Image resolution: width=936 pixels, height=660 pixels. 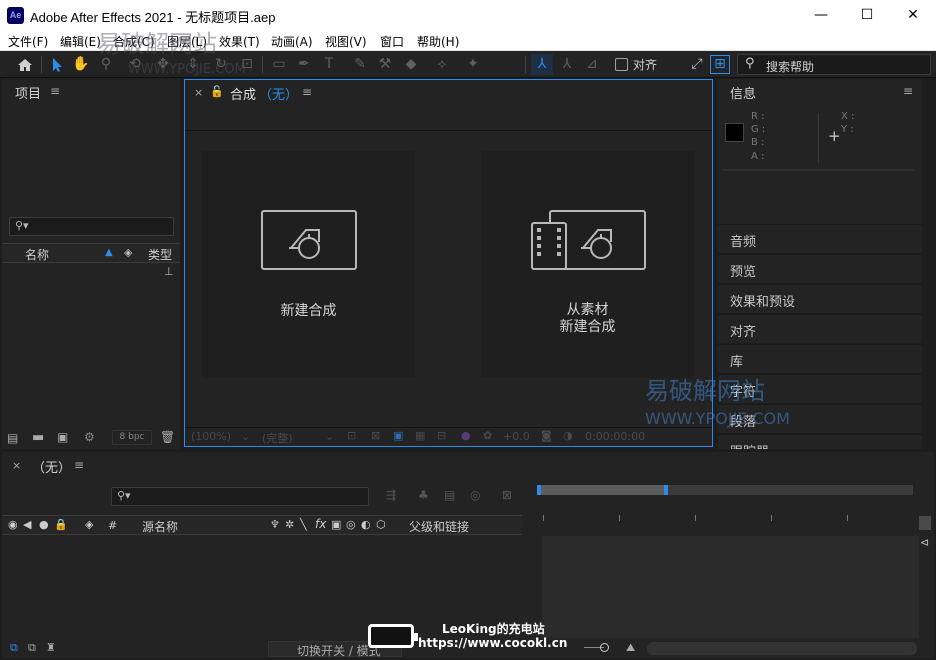 I want to click on work-area-bar, so click(x=602, y=490).